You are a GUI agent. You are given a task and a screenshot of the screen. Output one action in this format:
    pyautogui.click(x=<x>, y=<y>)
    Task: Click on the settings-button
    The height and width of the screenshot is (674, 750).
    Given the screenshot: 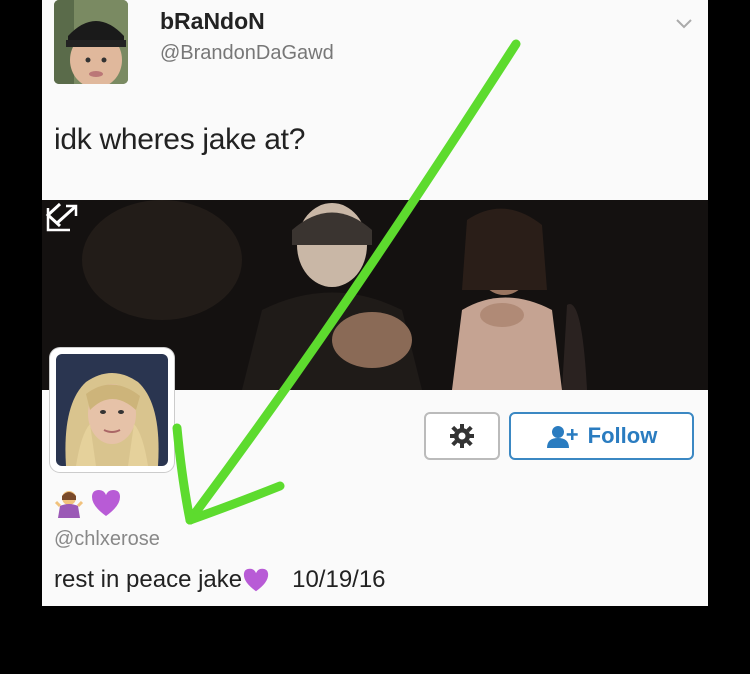 What is the action you would take?
    pyautogui.click(x=462, y=436)
    